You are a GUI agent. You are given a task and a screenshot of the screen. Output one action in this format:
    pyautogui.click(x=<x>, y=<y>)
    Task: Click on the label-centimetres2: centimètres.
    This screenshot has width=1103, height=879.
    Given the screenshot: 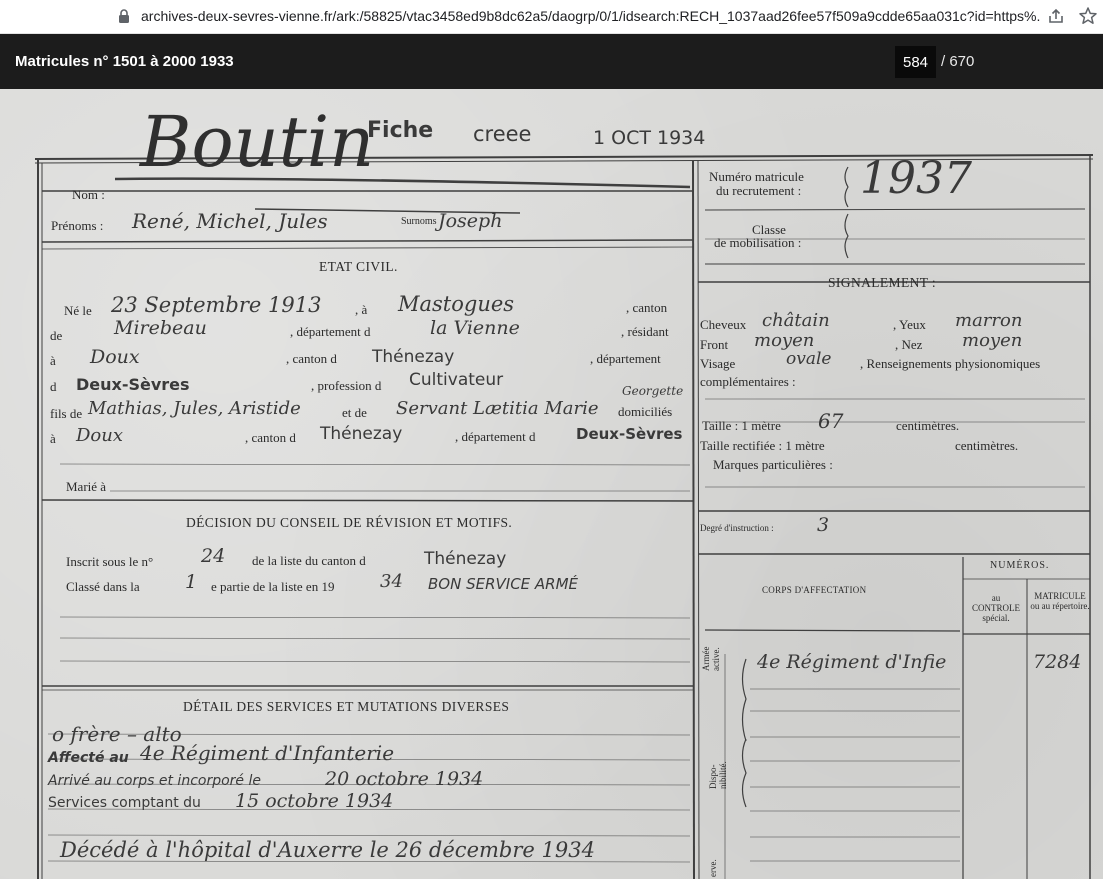 What is the action you would take?
    pyautogui.click(x=987, y=445)
    